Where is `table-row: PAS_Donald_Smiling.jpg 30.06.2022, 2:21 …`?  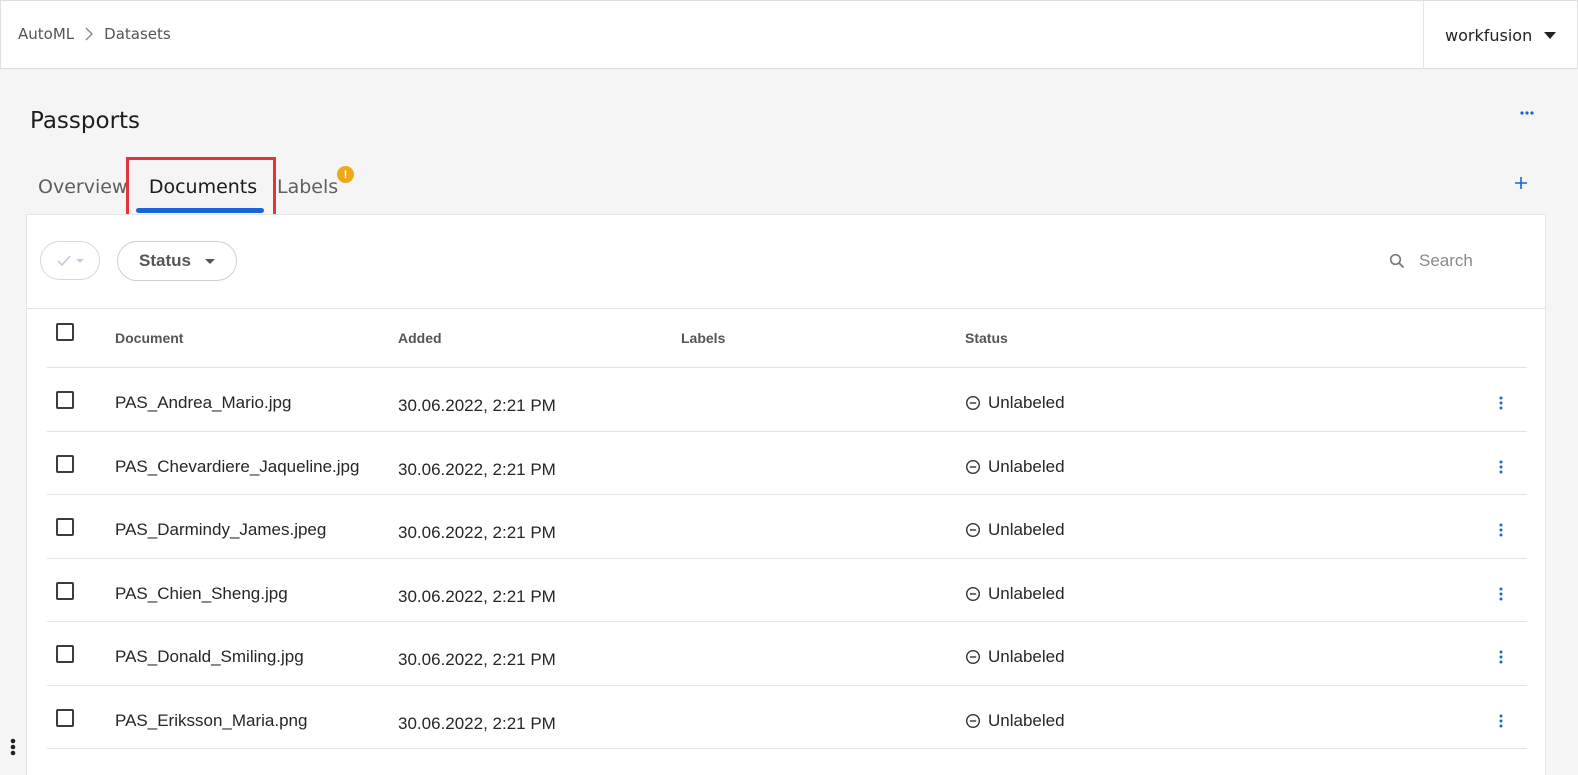
table-row: PAS_Donald_Smiling.jpg 30.06.2022, 2:21 … is located at coordinates (787, 654).